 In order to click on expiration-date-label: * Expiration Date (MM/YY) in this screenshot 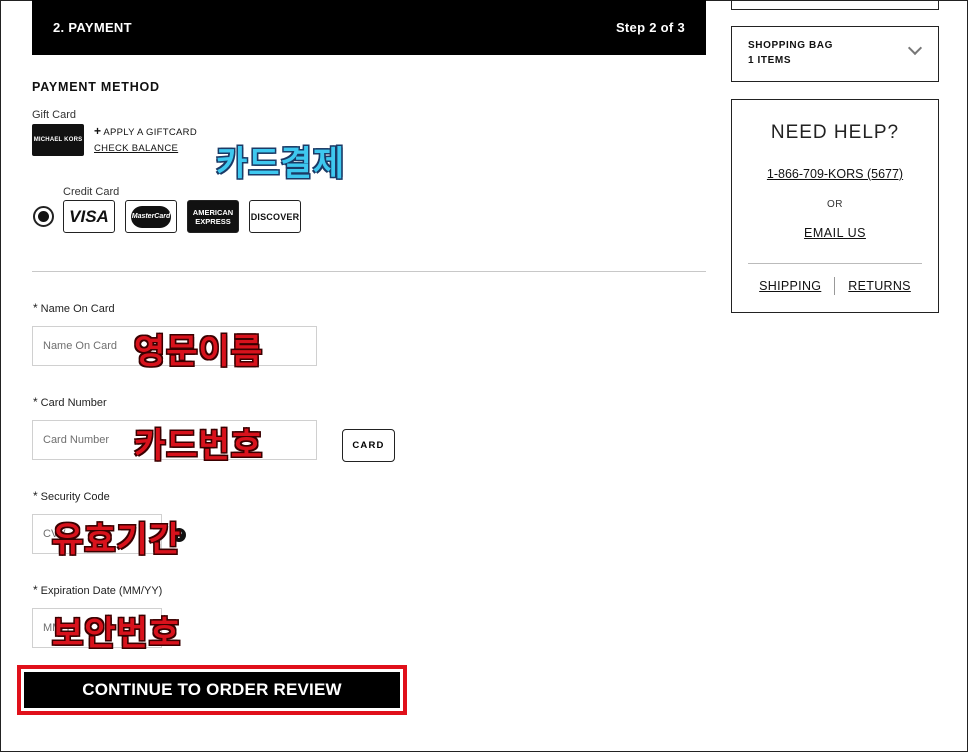, I will do `click(97, 590)`.